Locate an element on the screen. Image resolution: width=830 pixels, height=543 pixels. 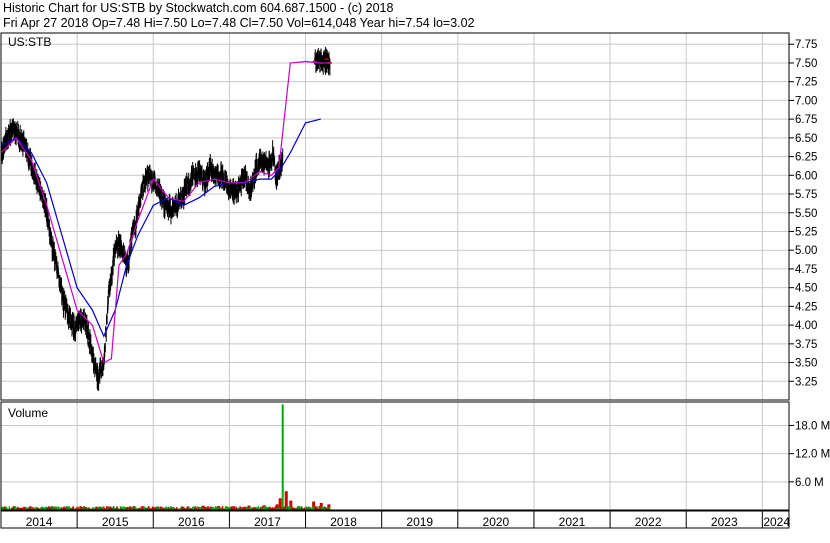
volume-axis: 6.0 M 12.0 M 18.0 M is located at coordinates (809, 454).